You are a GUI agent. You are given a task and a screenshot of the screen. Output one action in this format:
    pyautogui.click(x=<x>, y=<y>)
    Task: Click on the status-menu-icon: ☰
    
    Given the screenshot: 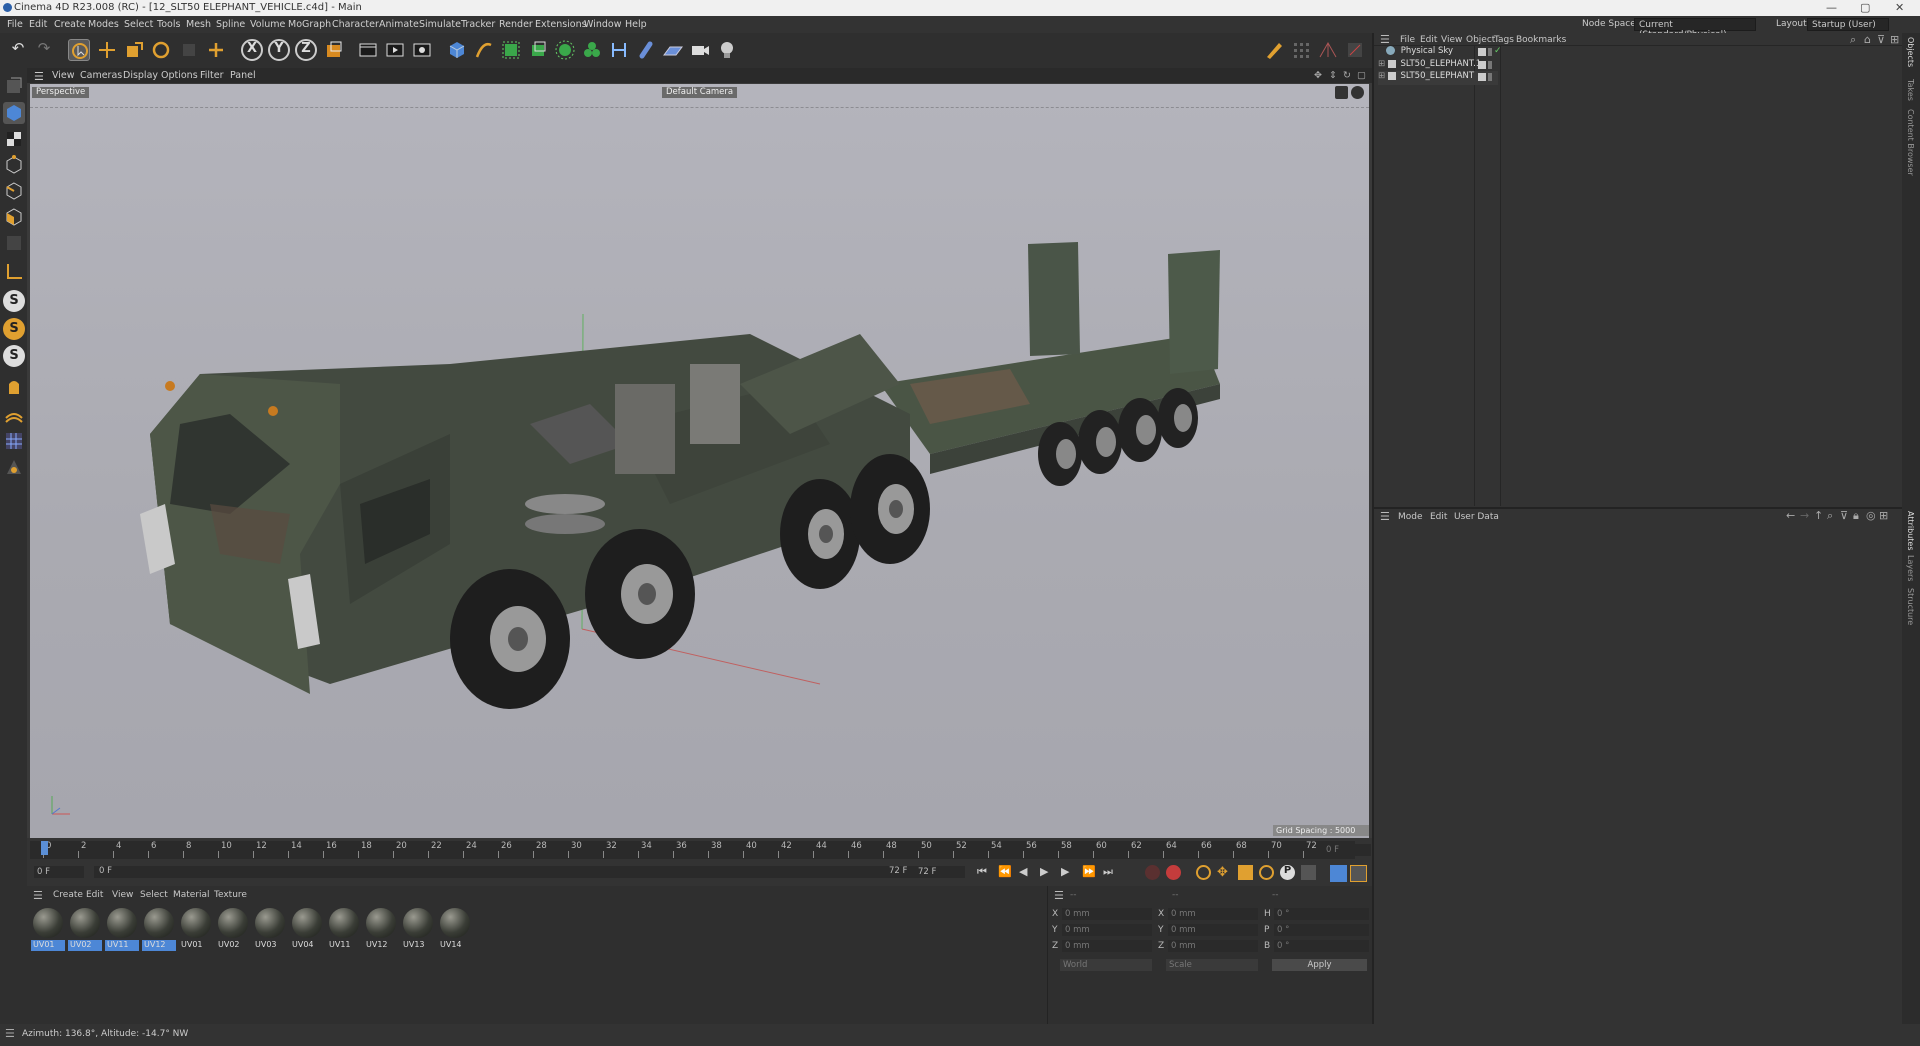 What is the action you would take?
    pyautogui.click(x=10, y=1033)
    